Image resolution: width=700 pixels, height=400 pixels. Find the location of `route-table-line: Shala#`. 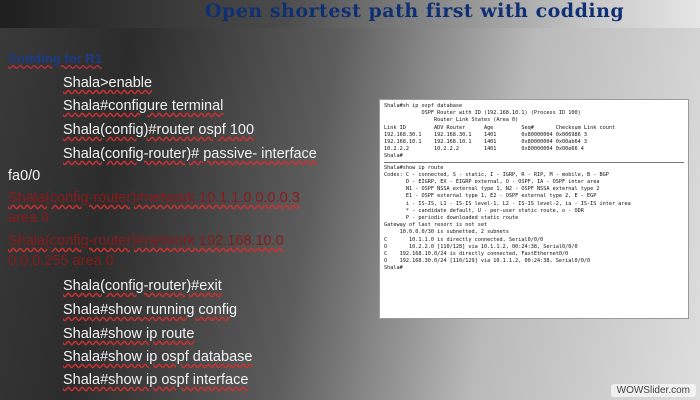

route-table-line: Shala# is located at coordinates (393, 268).